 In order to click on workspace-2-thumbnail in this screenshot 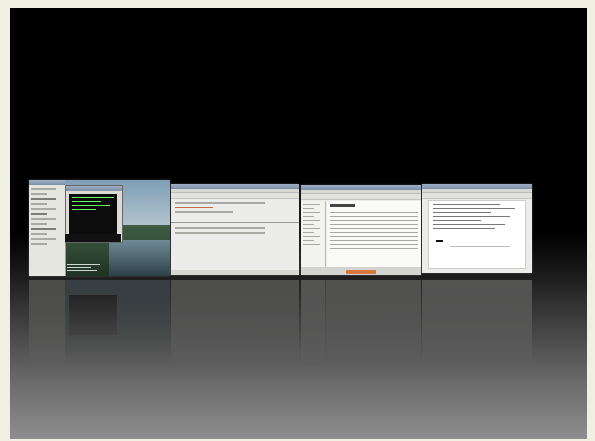, I will do `click(235, 229)`.